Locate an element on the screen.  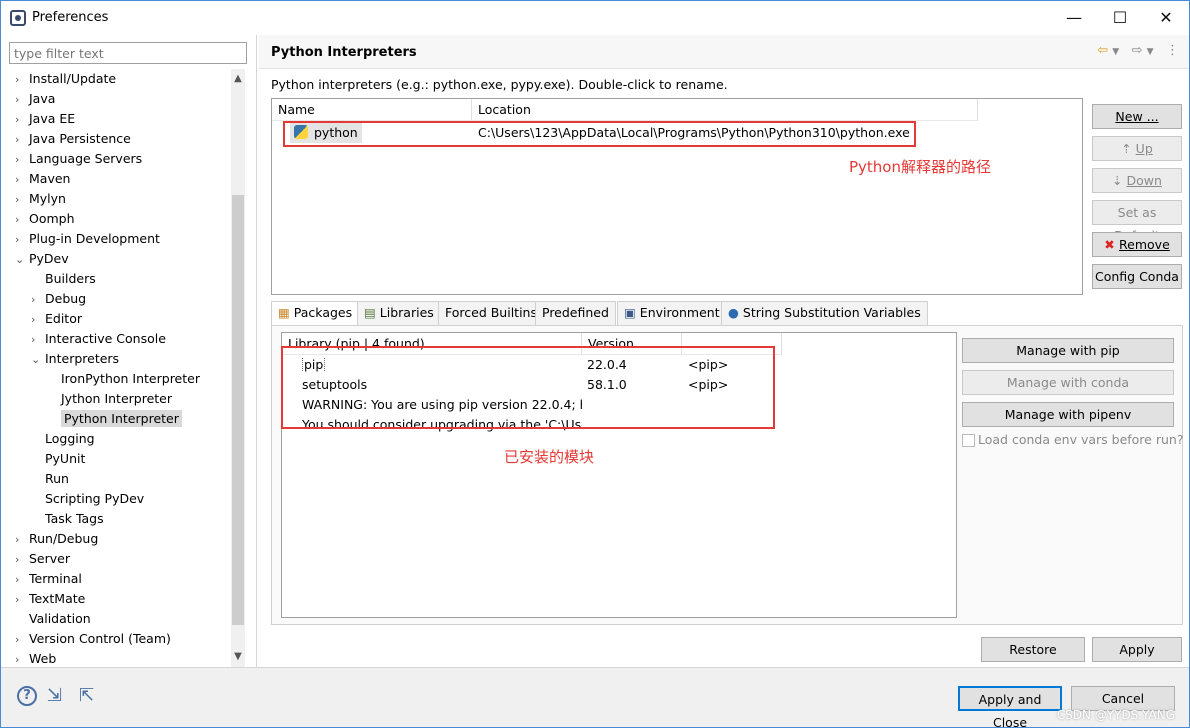
tab-packages: ▦ Packages is located at coordinates (315, 314).